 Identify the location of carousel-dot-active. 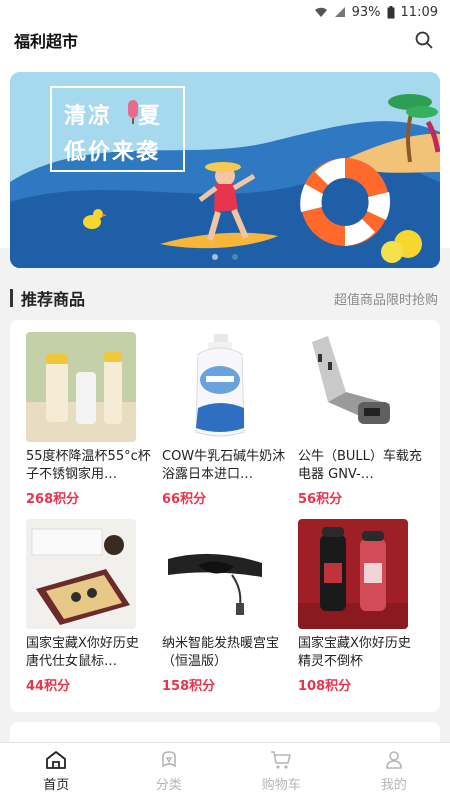
(235, 257).